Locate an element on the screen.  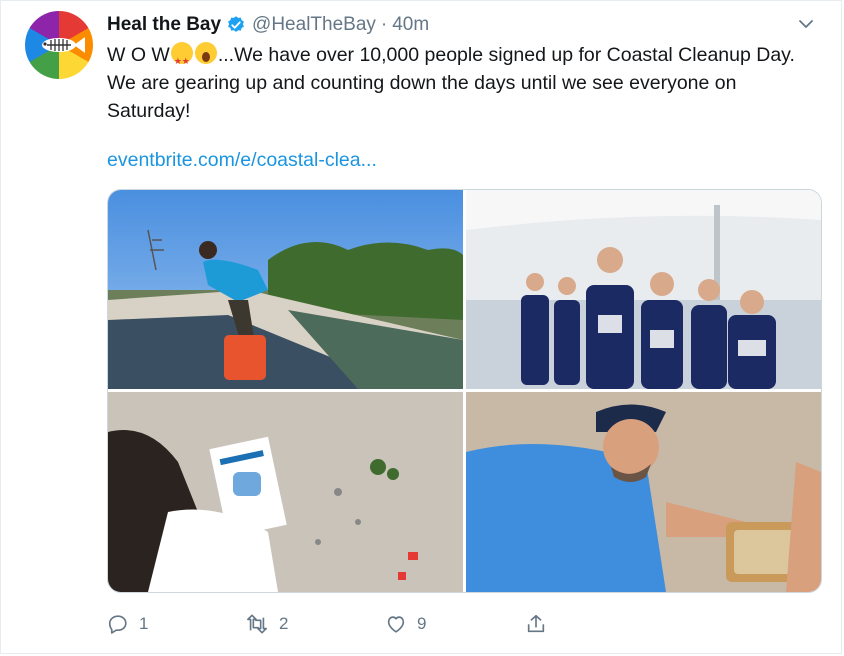
retweet-count: 2 is located at coordinates (284, 623).